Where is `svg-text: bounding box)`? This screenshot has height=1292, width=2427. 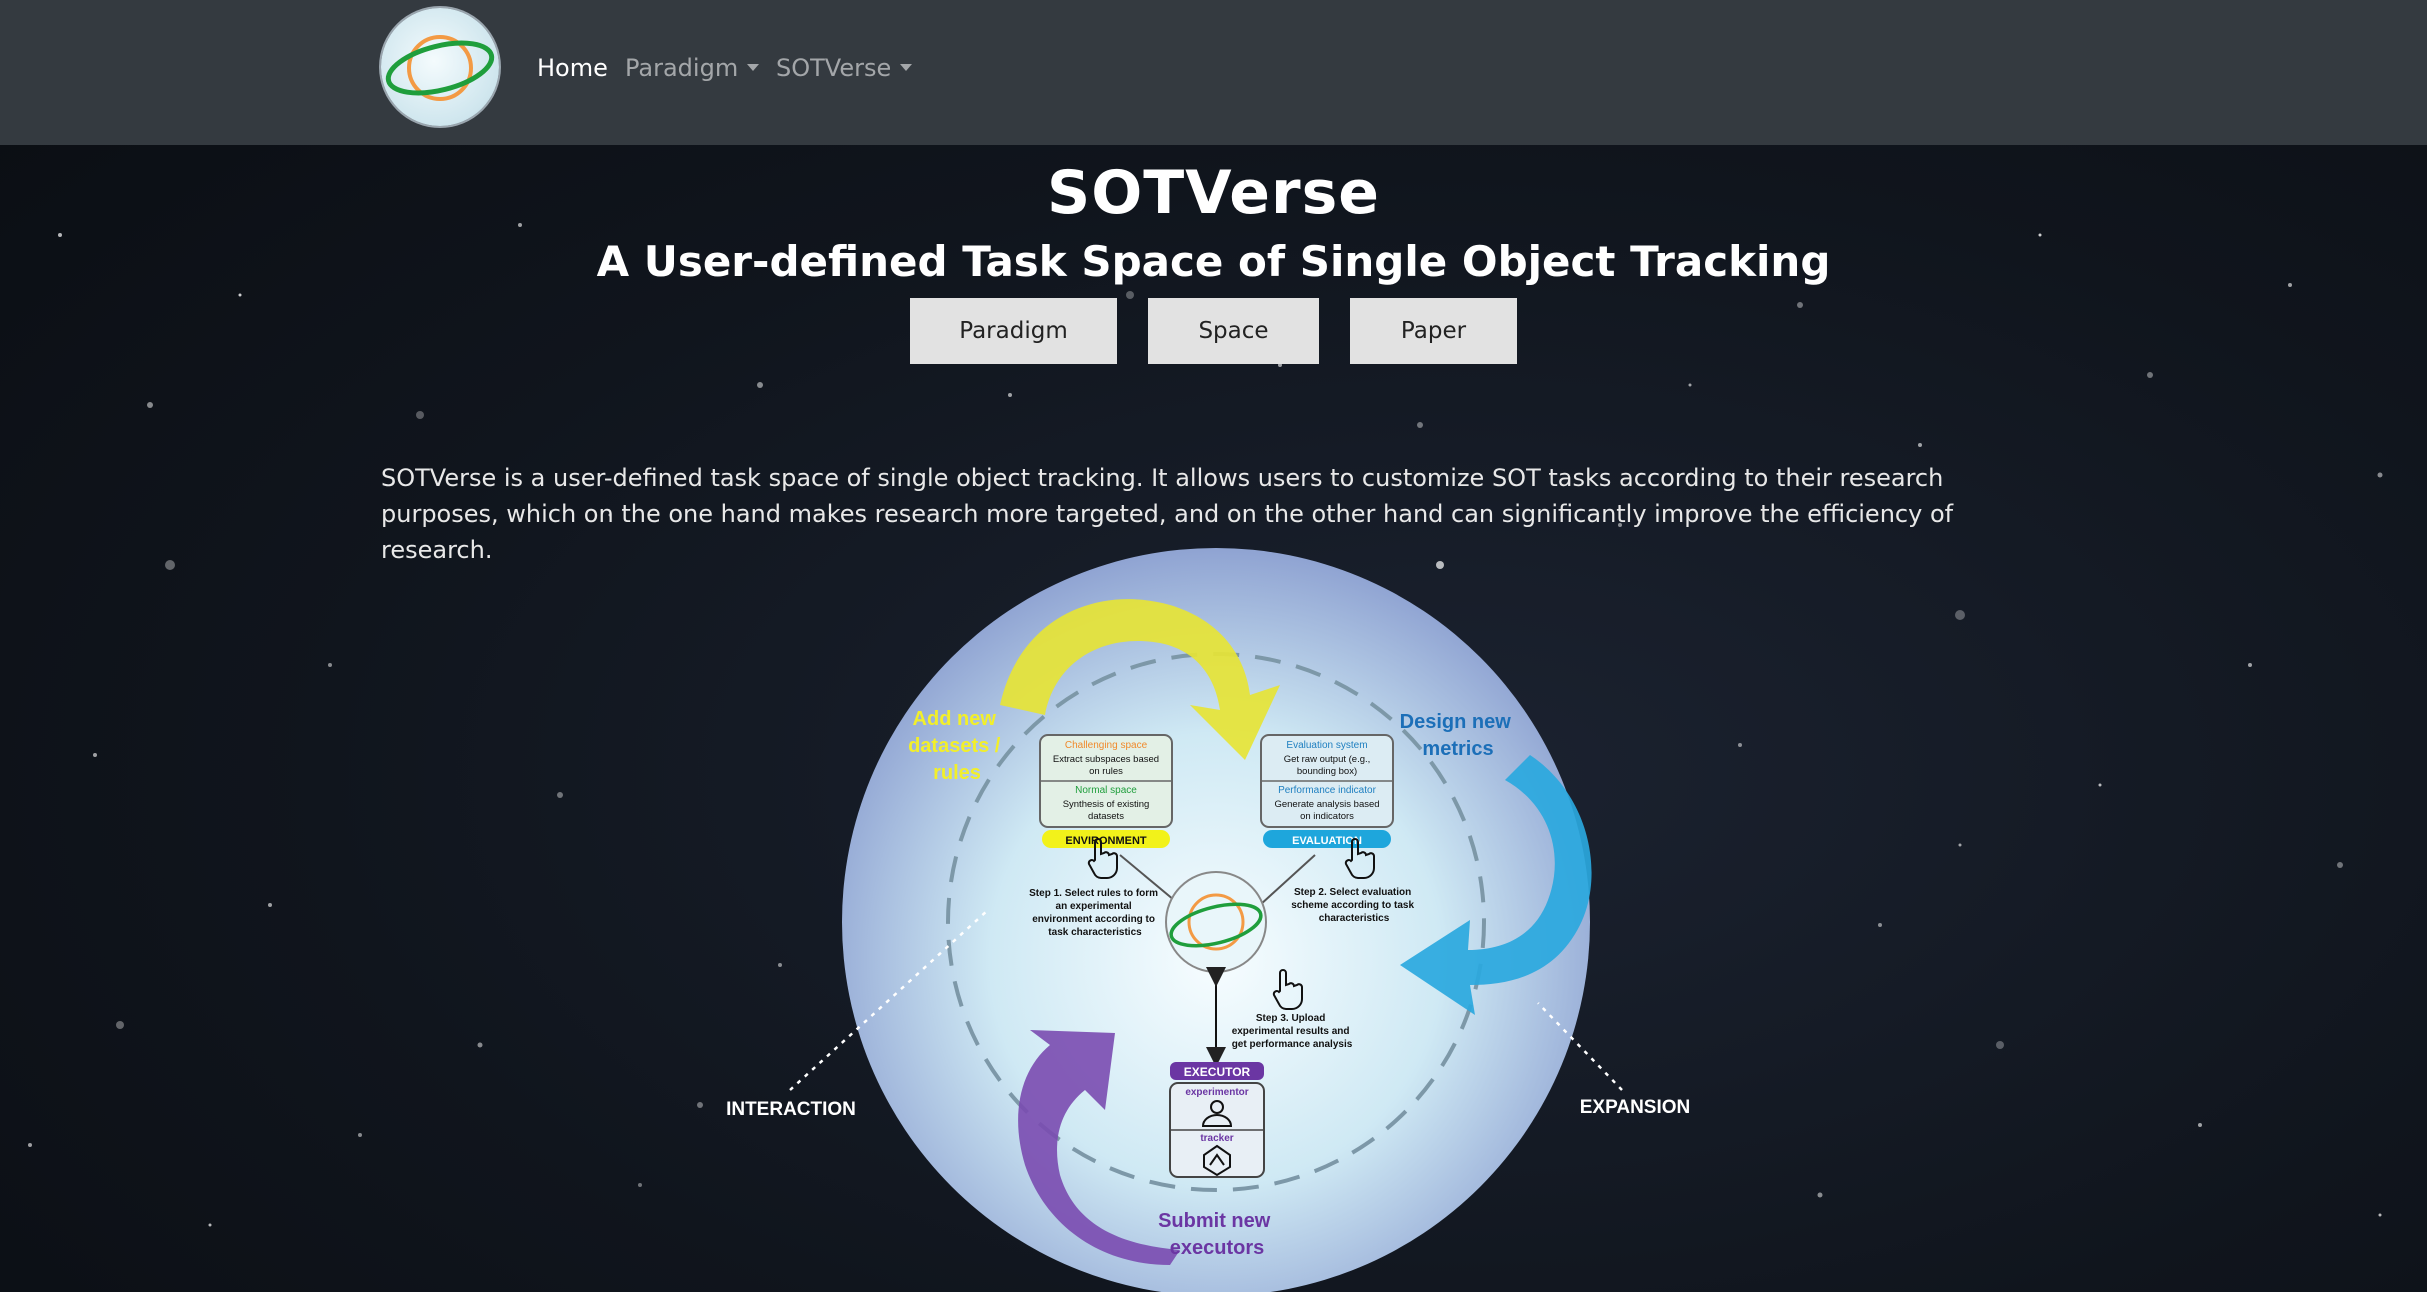
svg-text: bounding box) is located at coordinates (1327, 771).